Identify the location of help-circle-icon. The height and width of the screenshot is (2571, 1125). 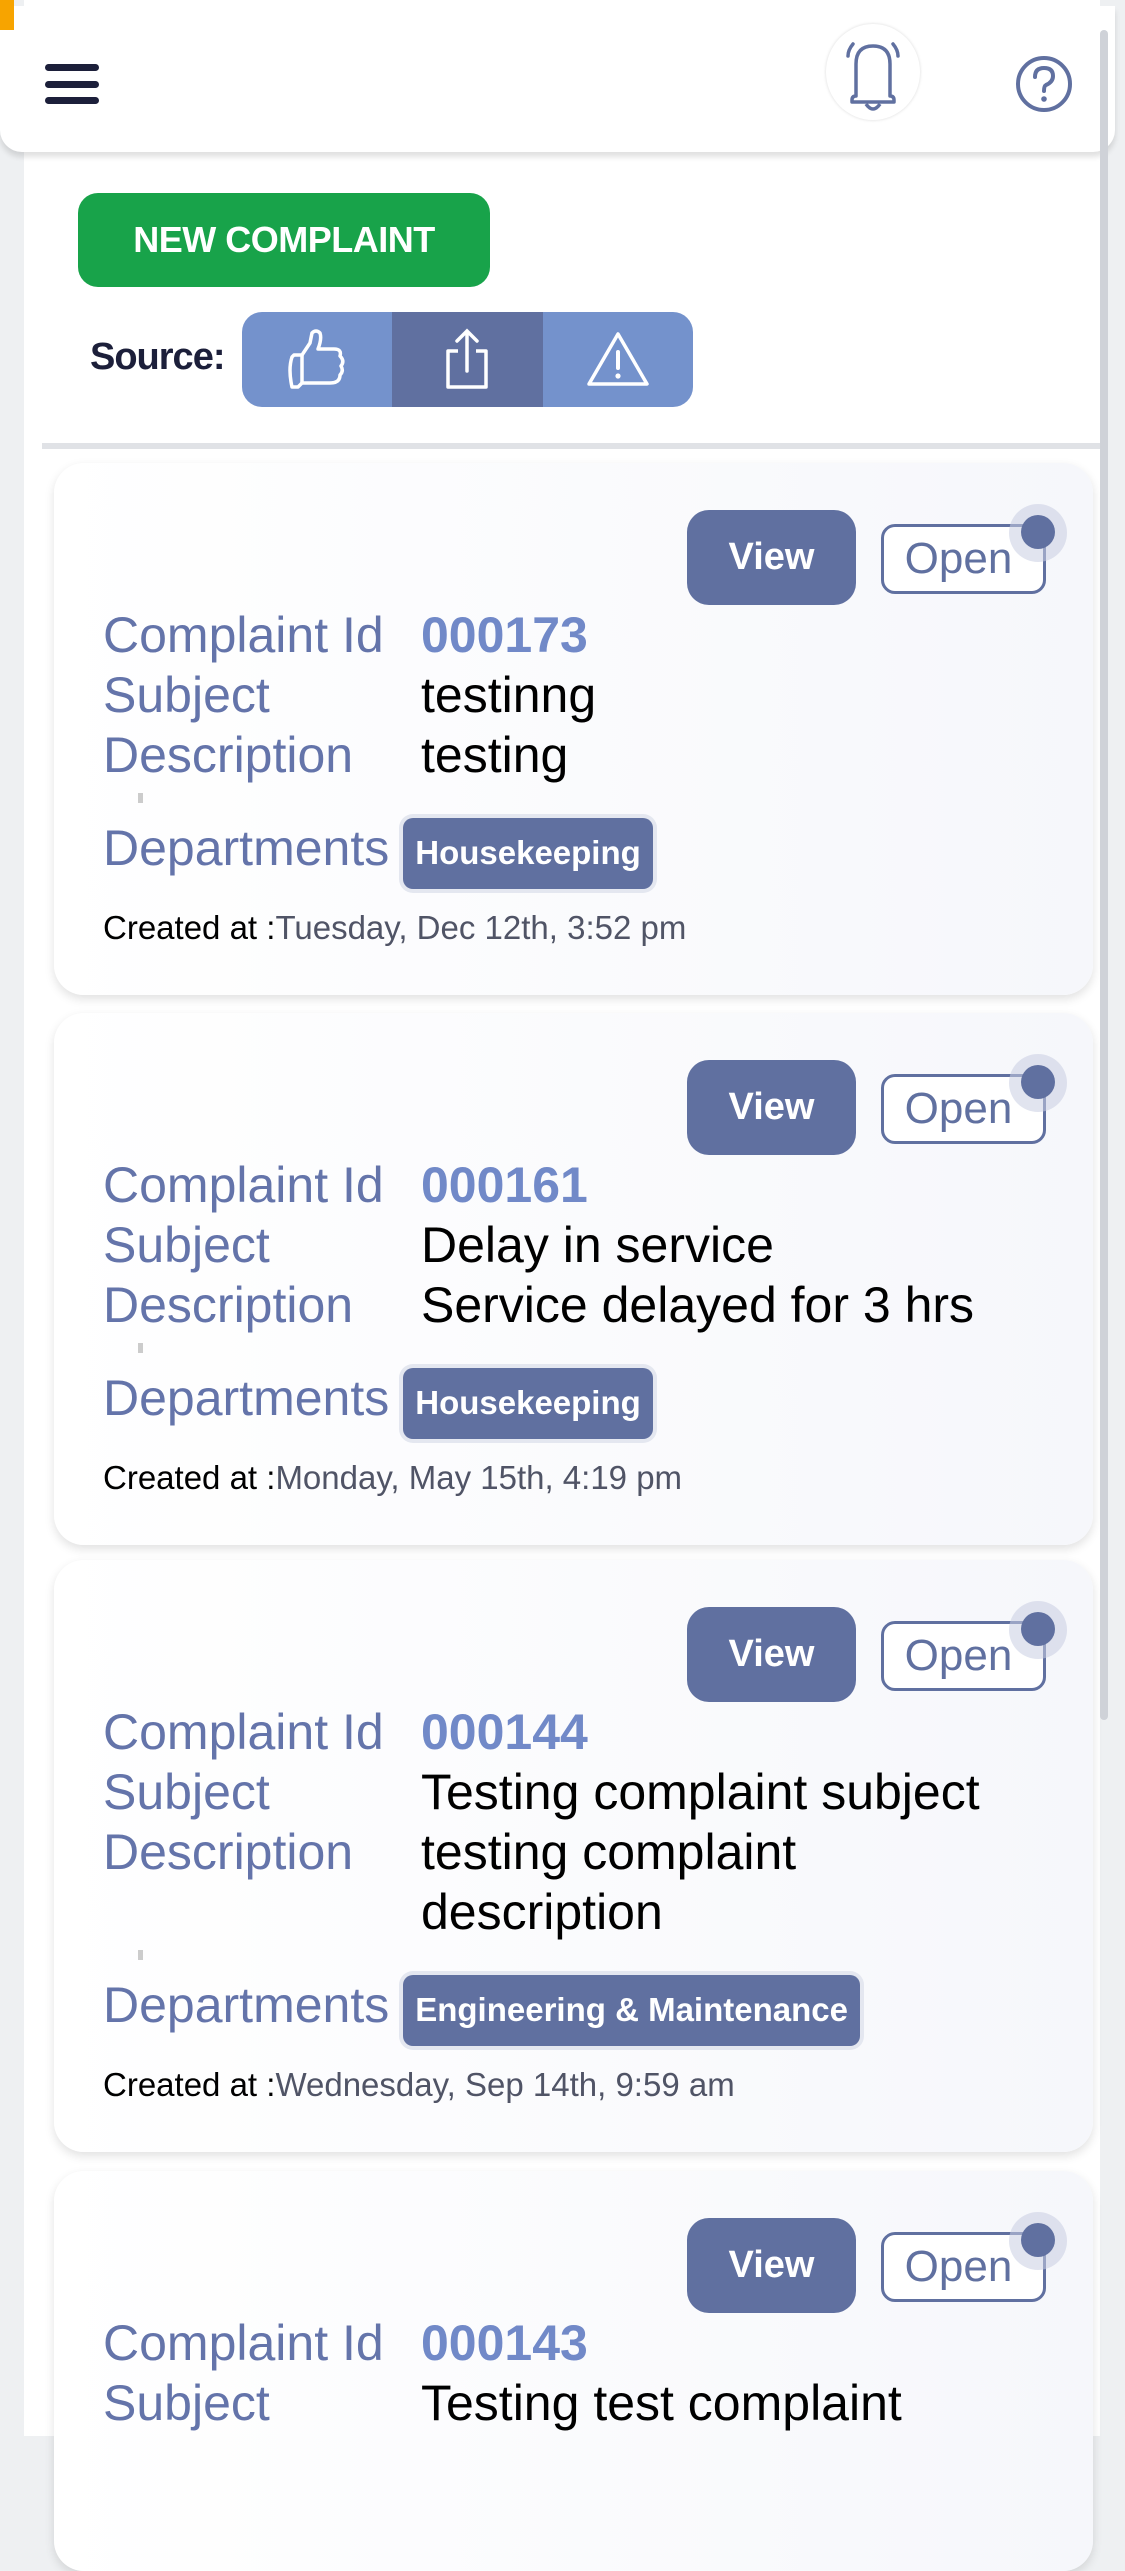
(1044, 84).